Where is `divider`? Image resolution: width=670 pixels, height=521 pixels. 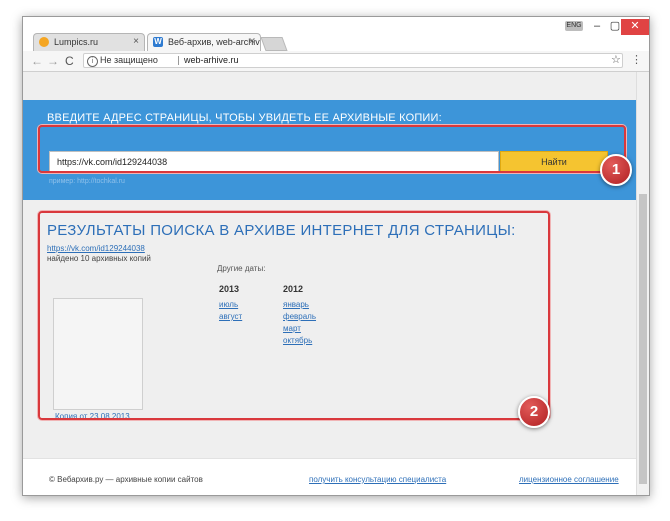 divider is located at coordinates (178, 60).